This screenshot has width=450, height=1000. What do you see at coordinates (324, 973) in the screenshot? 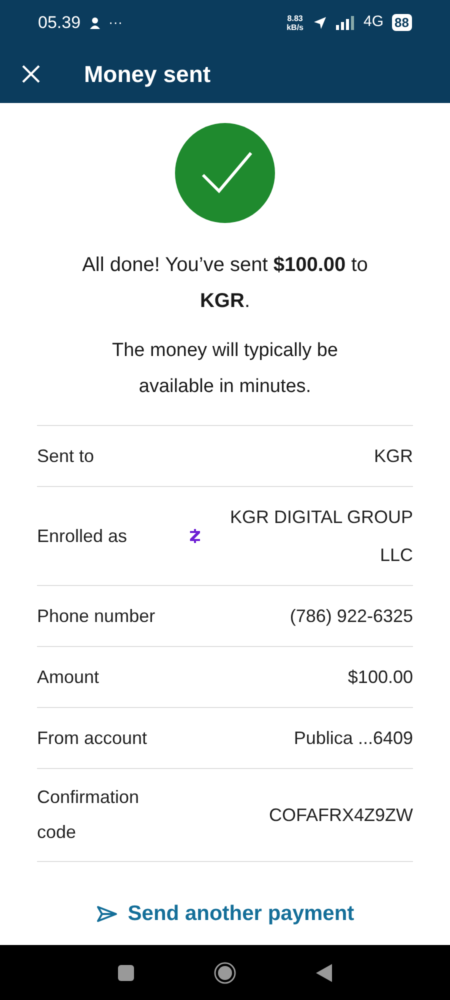
I see `back-icon` at bounding box center [324, 973].